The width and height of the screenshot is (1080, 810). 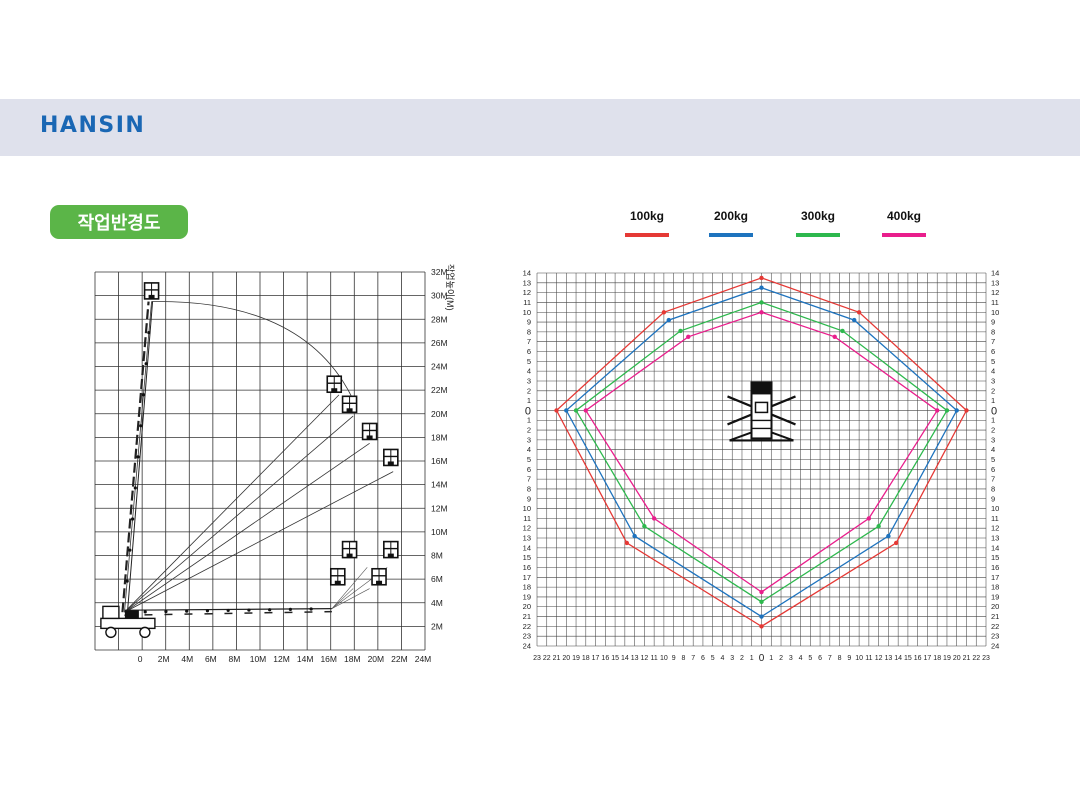 I want to click on x-tick-label: 1, so click(x=771, y=658).